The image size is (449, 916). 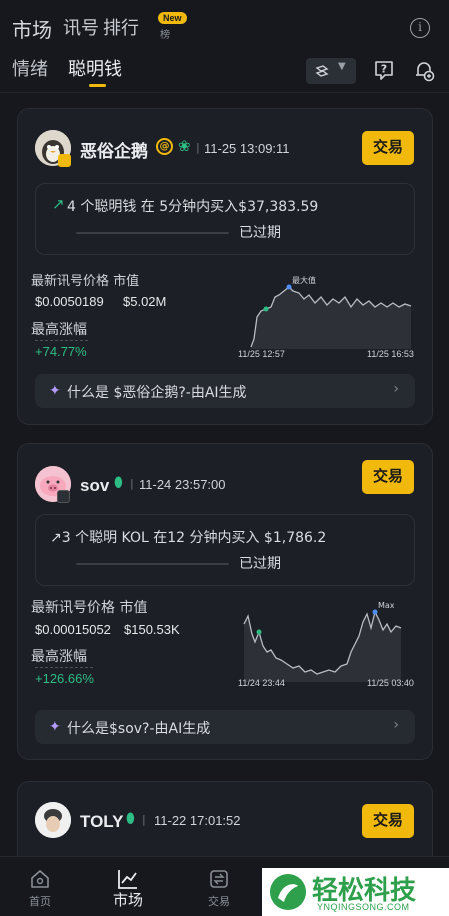 What do you see at coordinates (225, 550) in the screenshot?
I see `signal-summary-box: ↗3 个聪明 KOL 在12 分钟内买入 $1,786.2 已过期` at bounding box center [225, 550].